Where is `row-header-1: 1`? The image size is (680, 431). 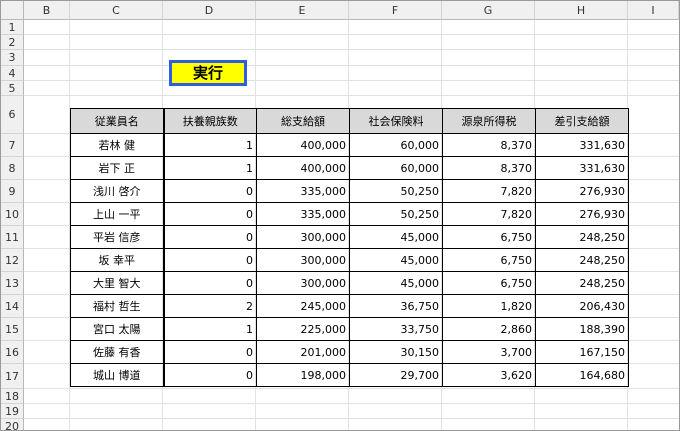 row-header-1: 1 is located at coordinates (12, 27).